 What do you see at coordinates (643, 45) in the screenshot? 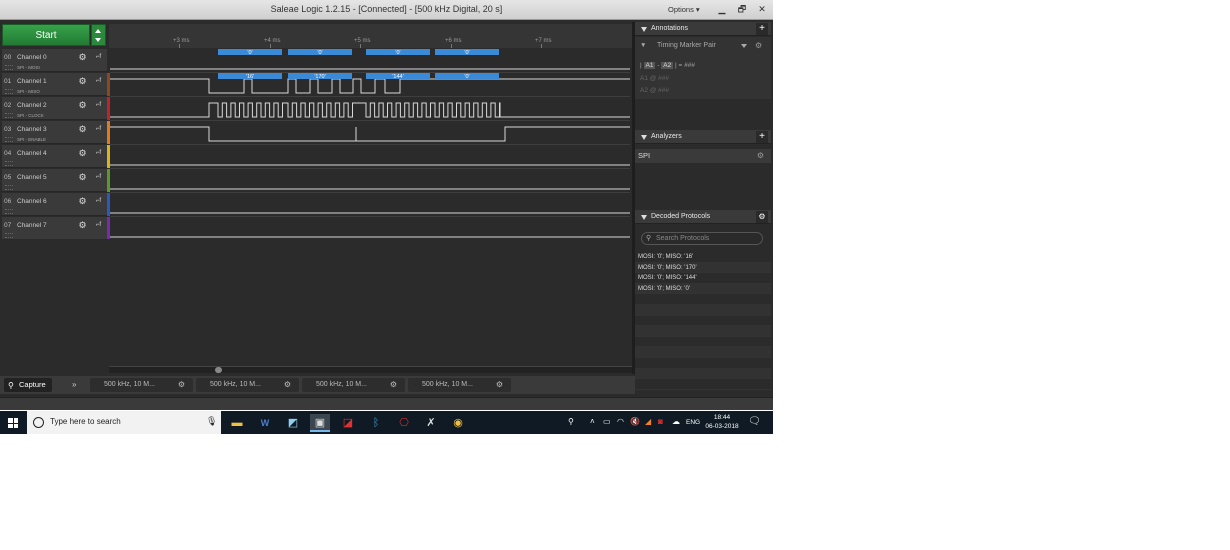
I see `filter-icon: ▼` at bounding box center [643, 45].